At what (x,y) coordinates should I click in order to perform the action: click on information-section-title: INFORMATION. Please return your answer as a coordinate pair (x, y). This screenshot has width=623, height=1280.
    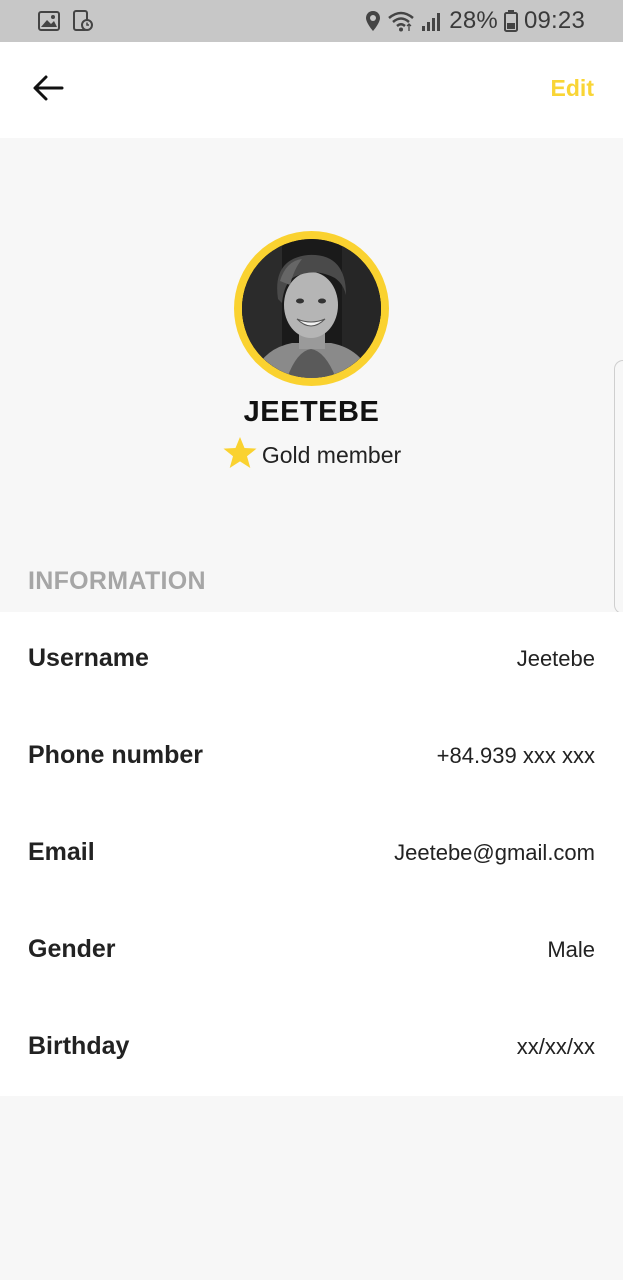
    Looking at the image, I should click on (117, 581).